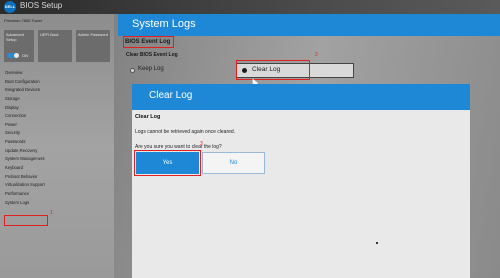  What do you see at coordinates (55, 108) in the screenshot?
I see `sidebar-item-display: Display` at bounding box center [55, 108].